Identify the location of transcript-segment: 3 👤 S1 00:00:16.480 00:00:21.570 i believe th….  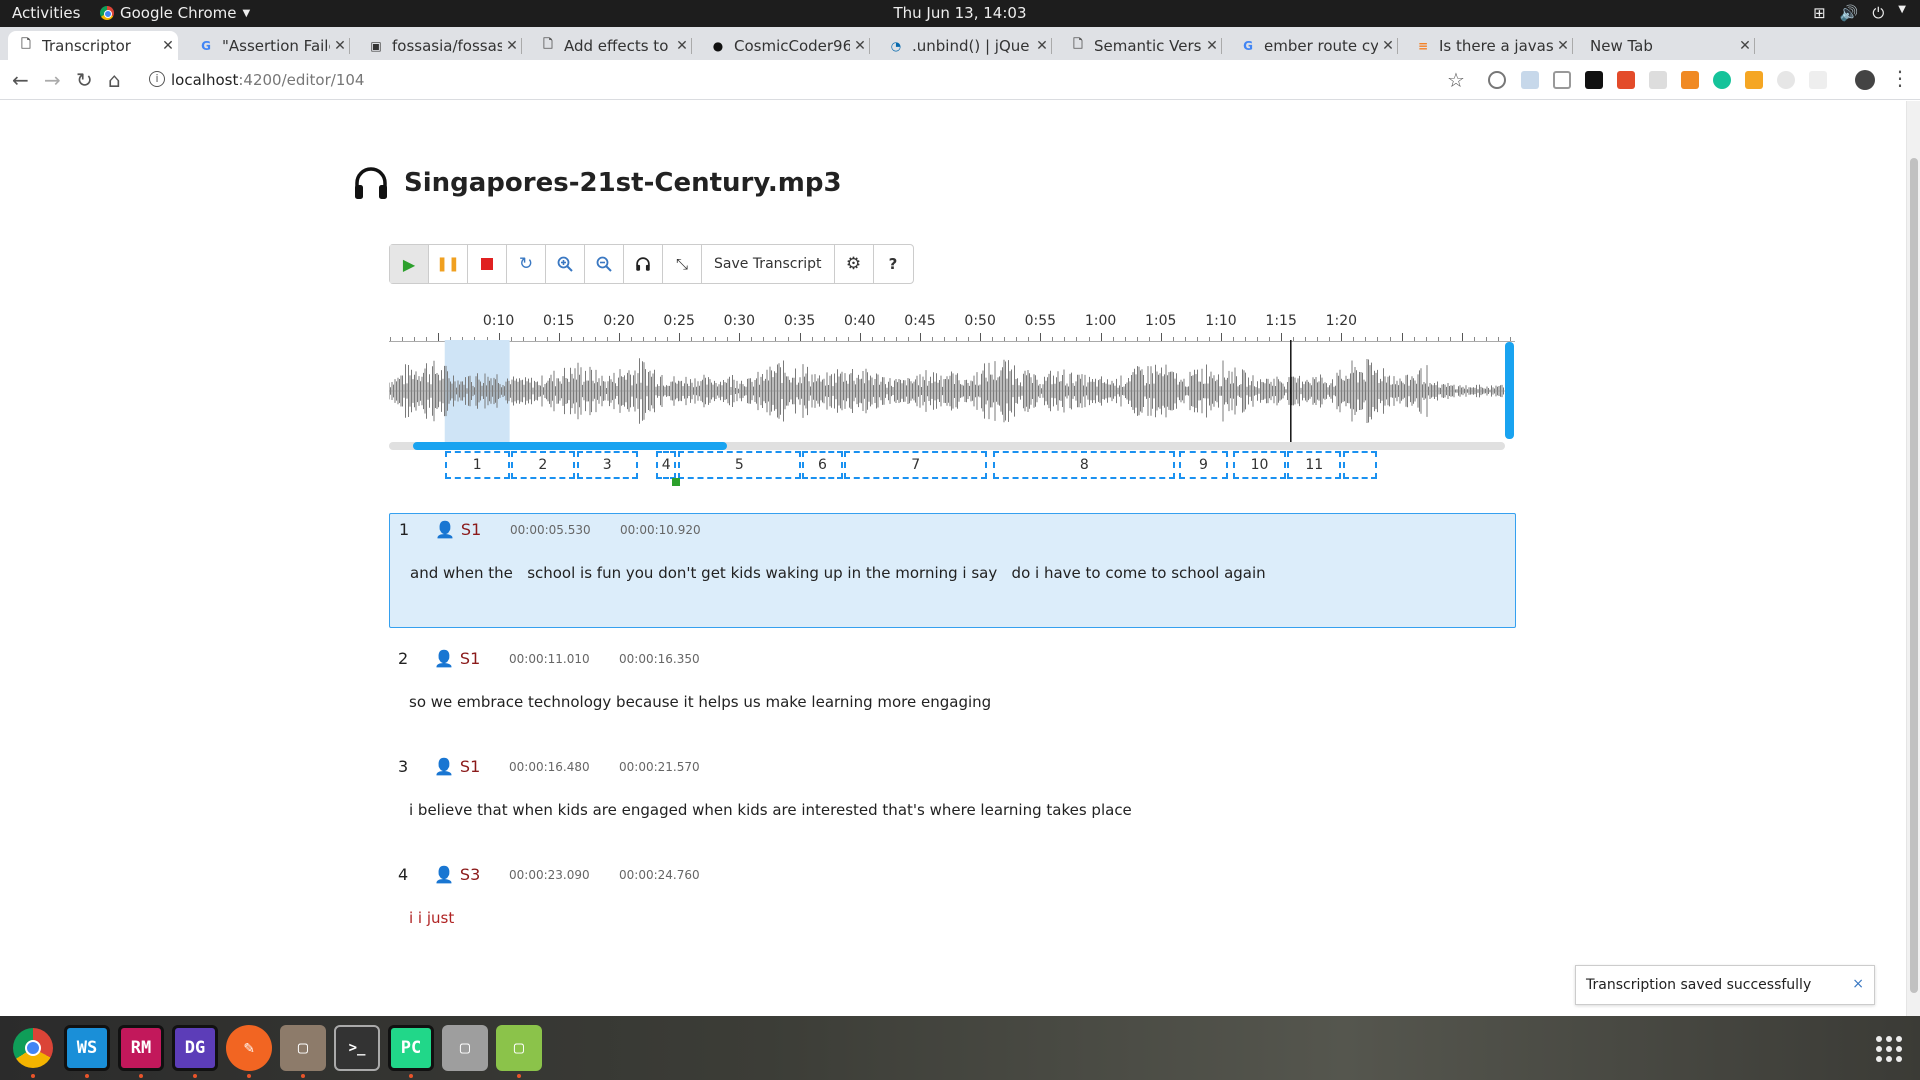
(952, 801).